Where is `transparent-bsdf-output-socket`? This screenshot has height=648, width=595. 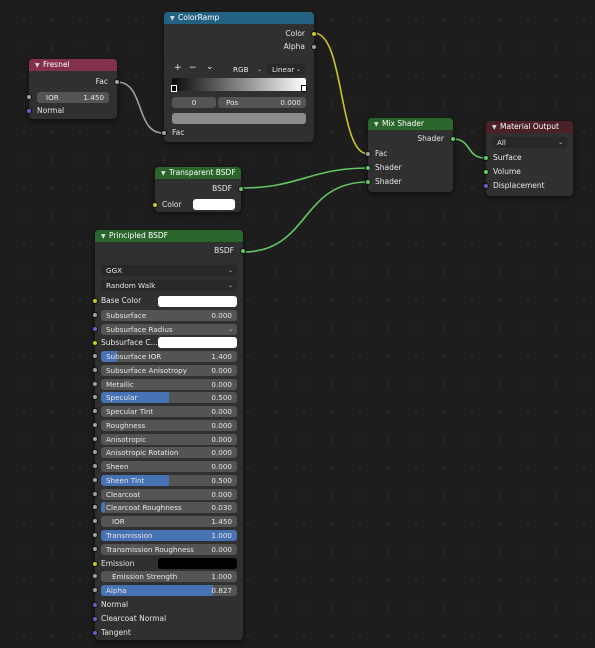 transparent-bsdf-output-socket is located at coordinates (241, 189).